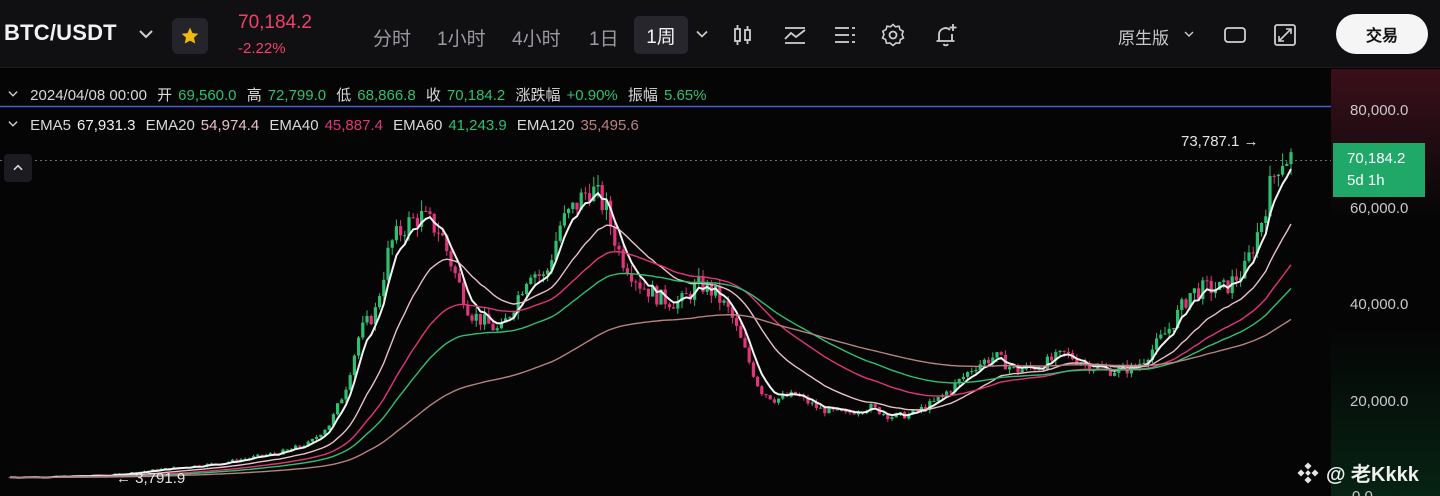  Describe the element at coordinates (845, 35) in the screenshot. I see `list-icon` at that location.